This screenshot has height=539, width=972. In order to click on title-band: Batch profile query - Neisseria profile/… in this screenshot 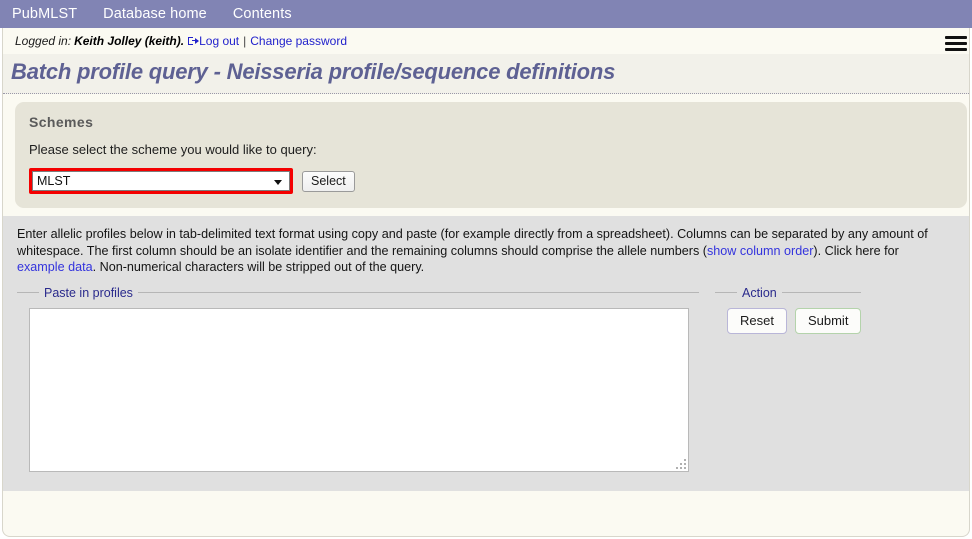, I will do `click(486, 74)`.